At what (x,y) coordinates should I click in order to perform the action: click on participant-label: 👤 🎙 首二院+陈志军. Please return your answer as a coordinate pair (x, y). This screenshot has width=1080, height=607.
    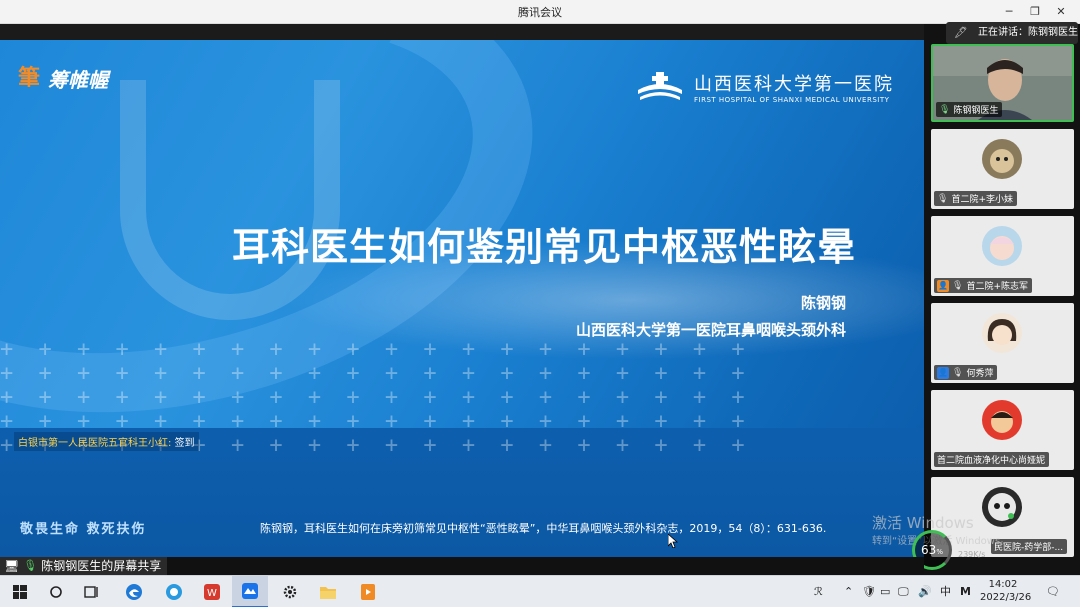
    Looking at the image, I should click on (983, 285).